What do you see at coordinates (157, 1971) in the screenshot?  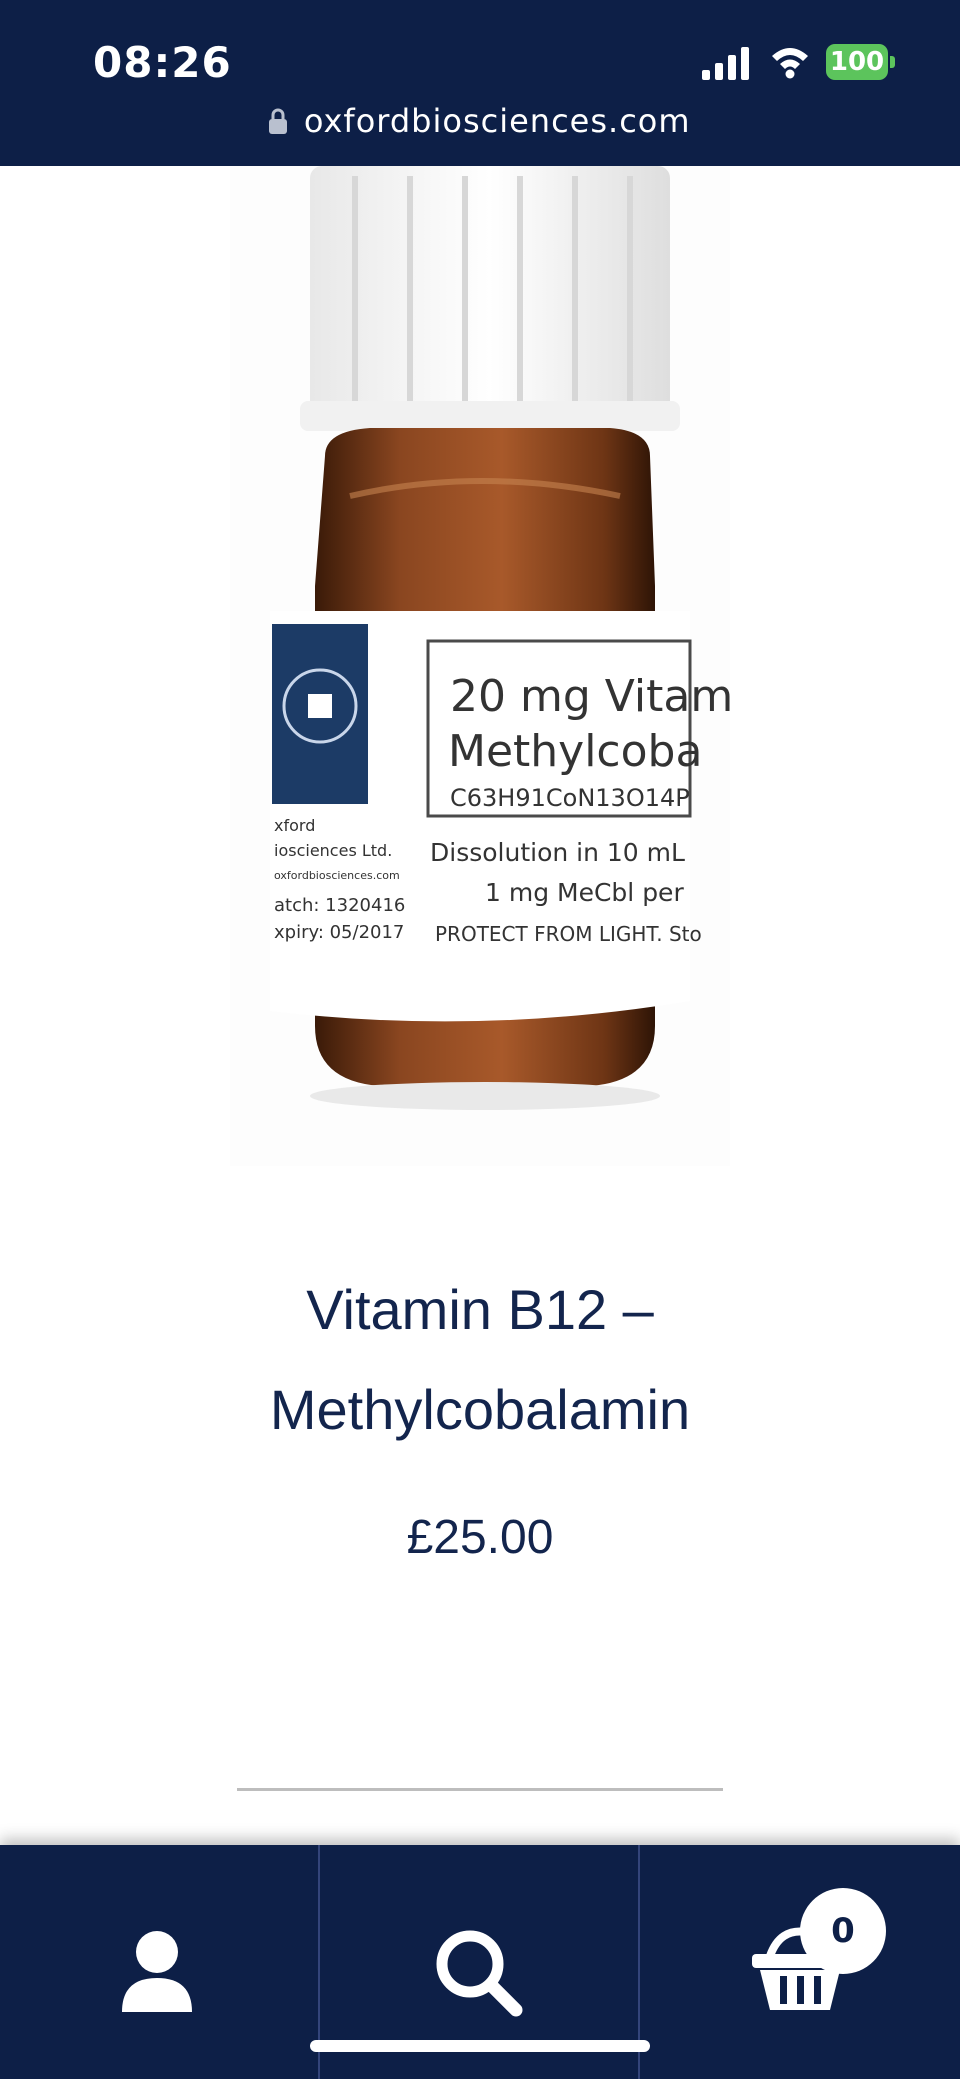 I see `user-icon` at bounding box center [157, 1971].